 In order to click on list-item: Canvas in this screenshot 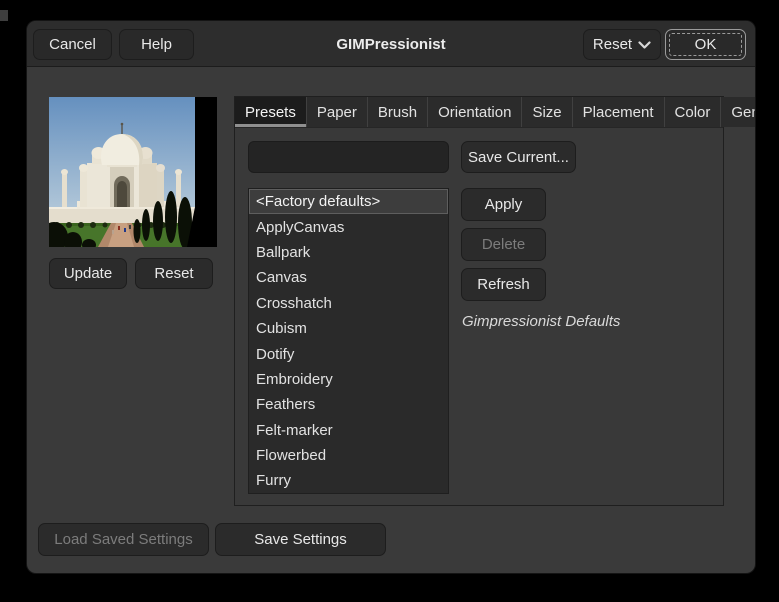, I will do `click(348, 277)`.